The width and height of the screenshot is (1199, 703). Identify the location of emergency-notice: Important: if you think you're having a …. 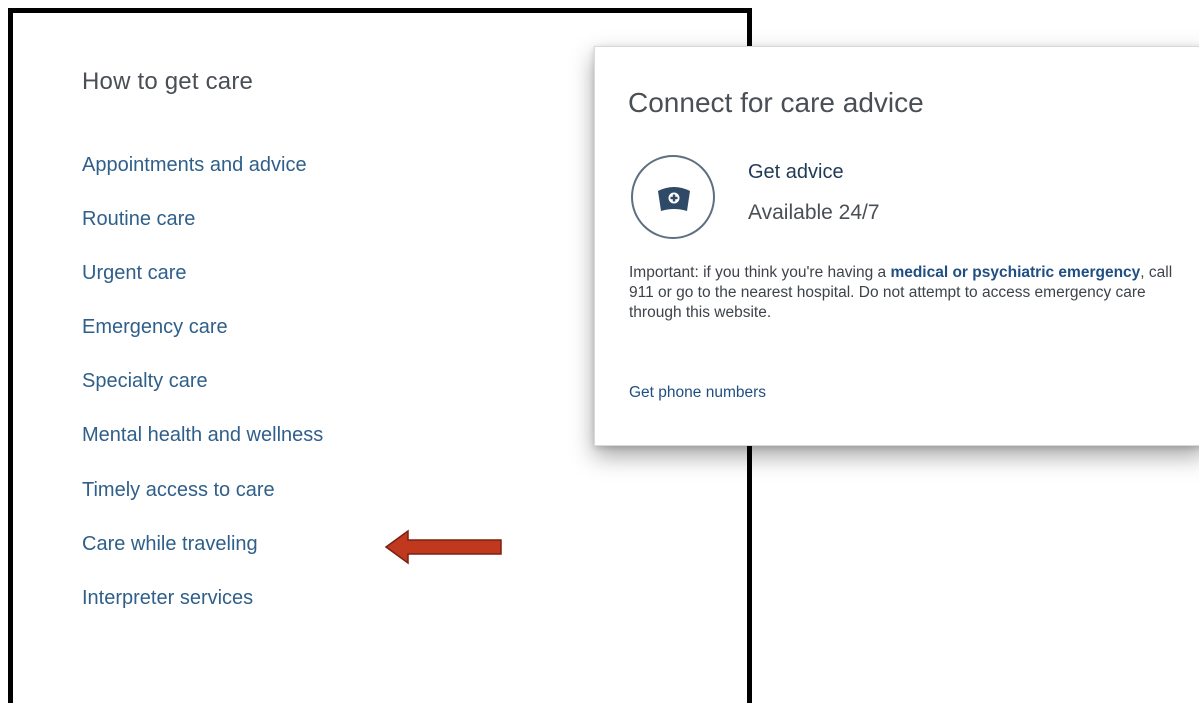
(907, 293).